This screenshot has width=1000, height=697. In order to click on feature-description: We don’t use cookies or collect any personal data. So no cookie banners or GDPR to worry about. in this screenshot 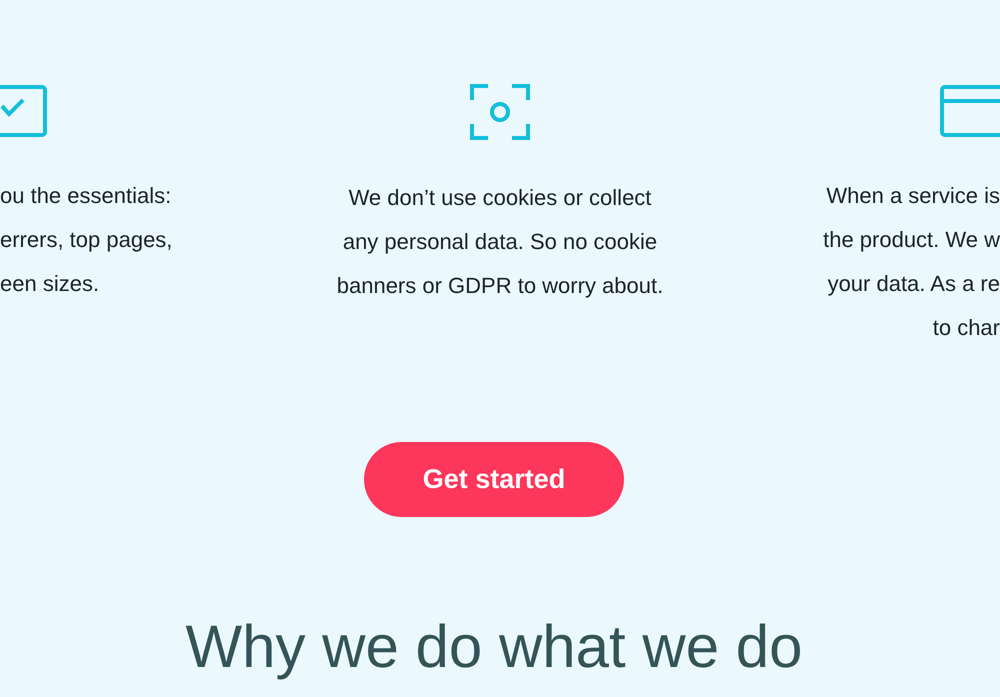, I will do `click(500, 242)`.